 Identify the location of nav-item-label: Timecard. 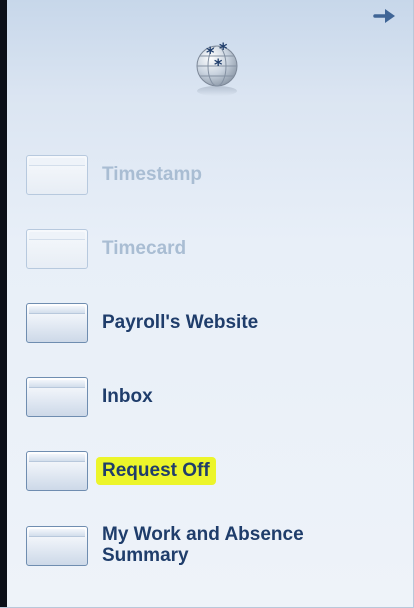
(144, 248).